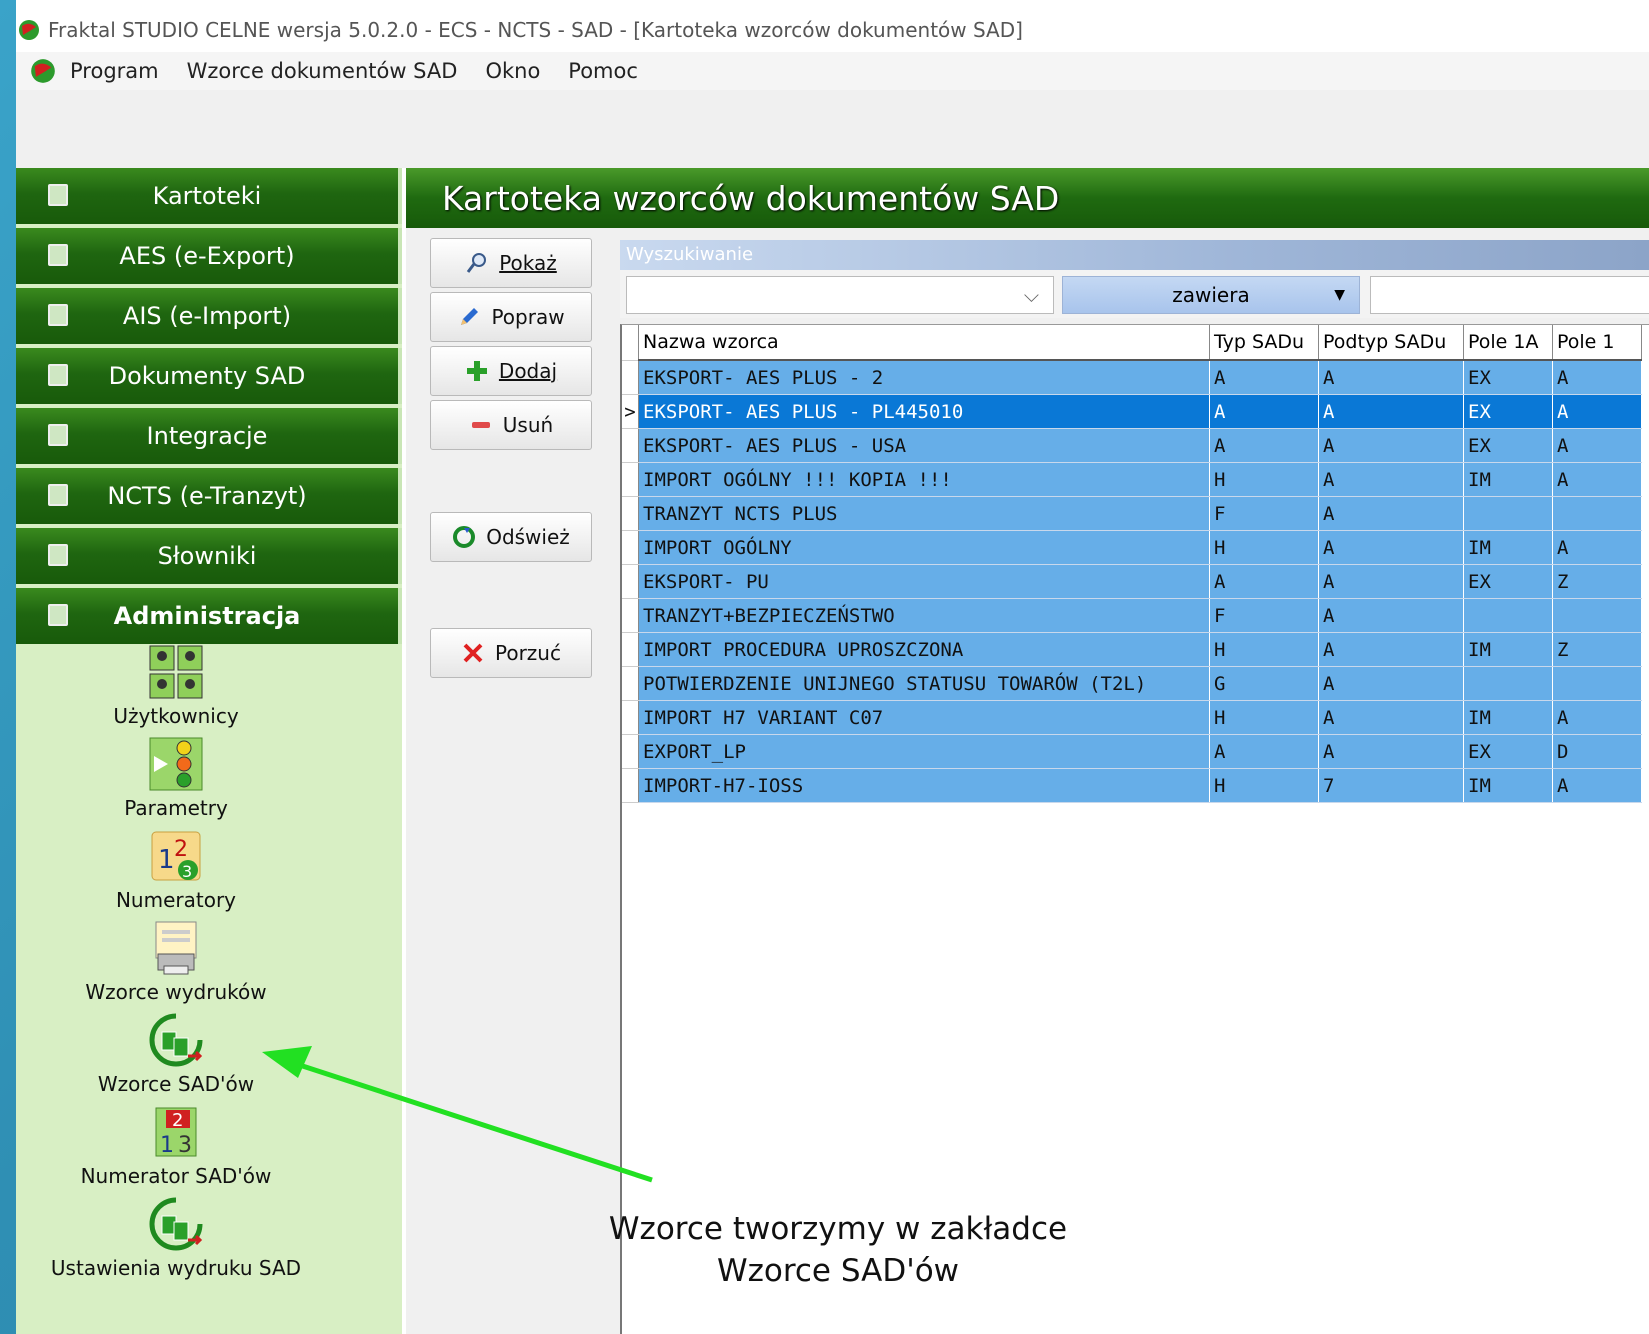  What do you see at coordinates (1264, 343) in the screenshot?
I see `col-sad-type: Typ SADu` at bounding box center [1264, 343].